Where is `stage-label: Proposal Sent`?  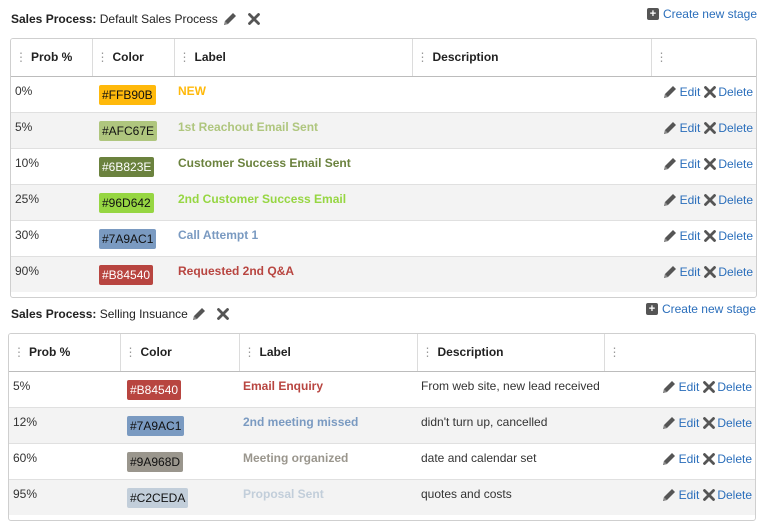
stage-label: Proposal Sent is located at coordinates (283, 493).